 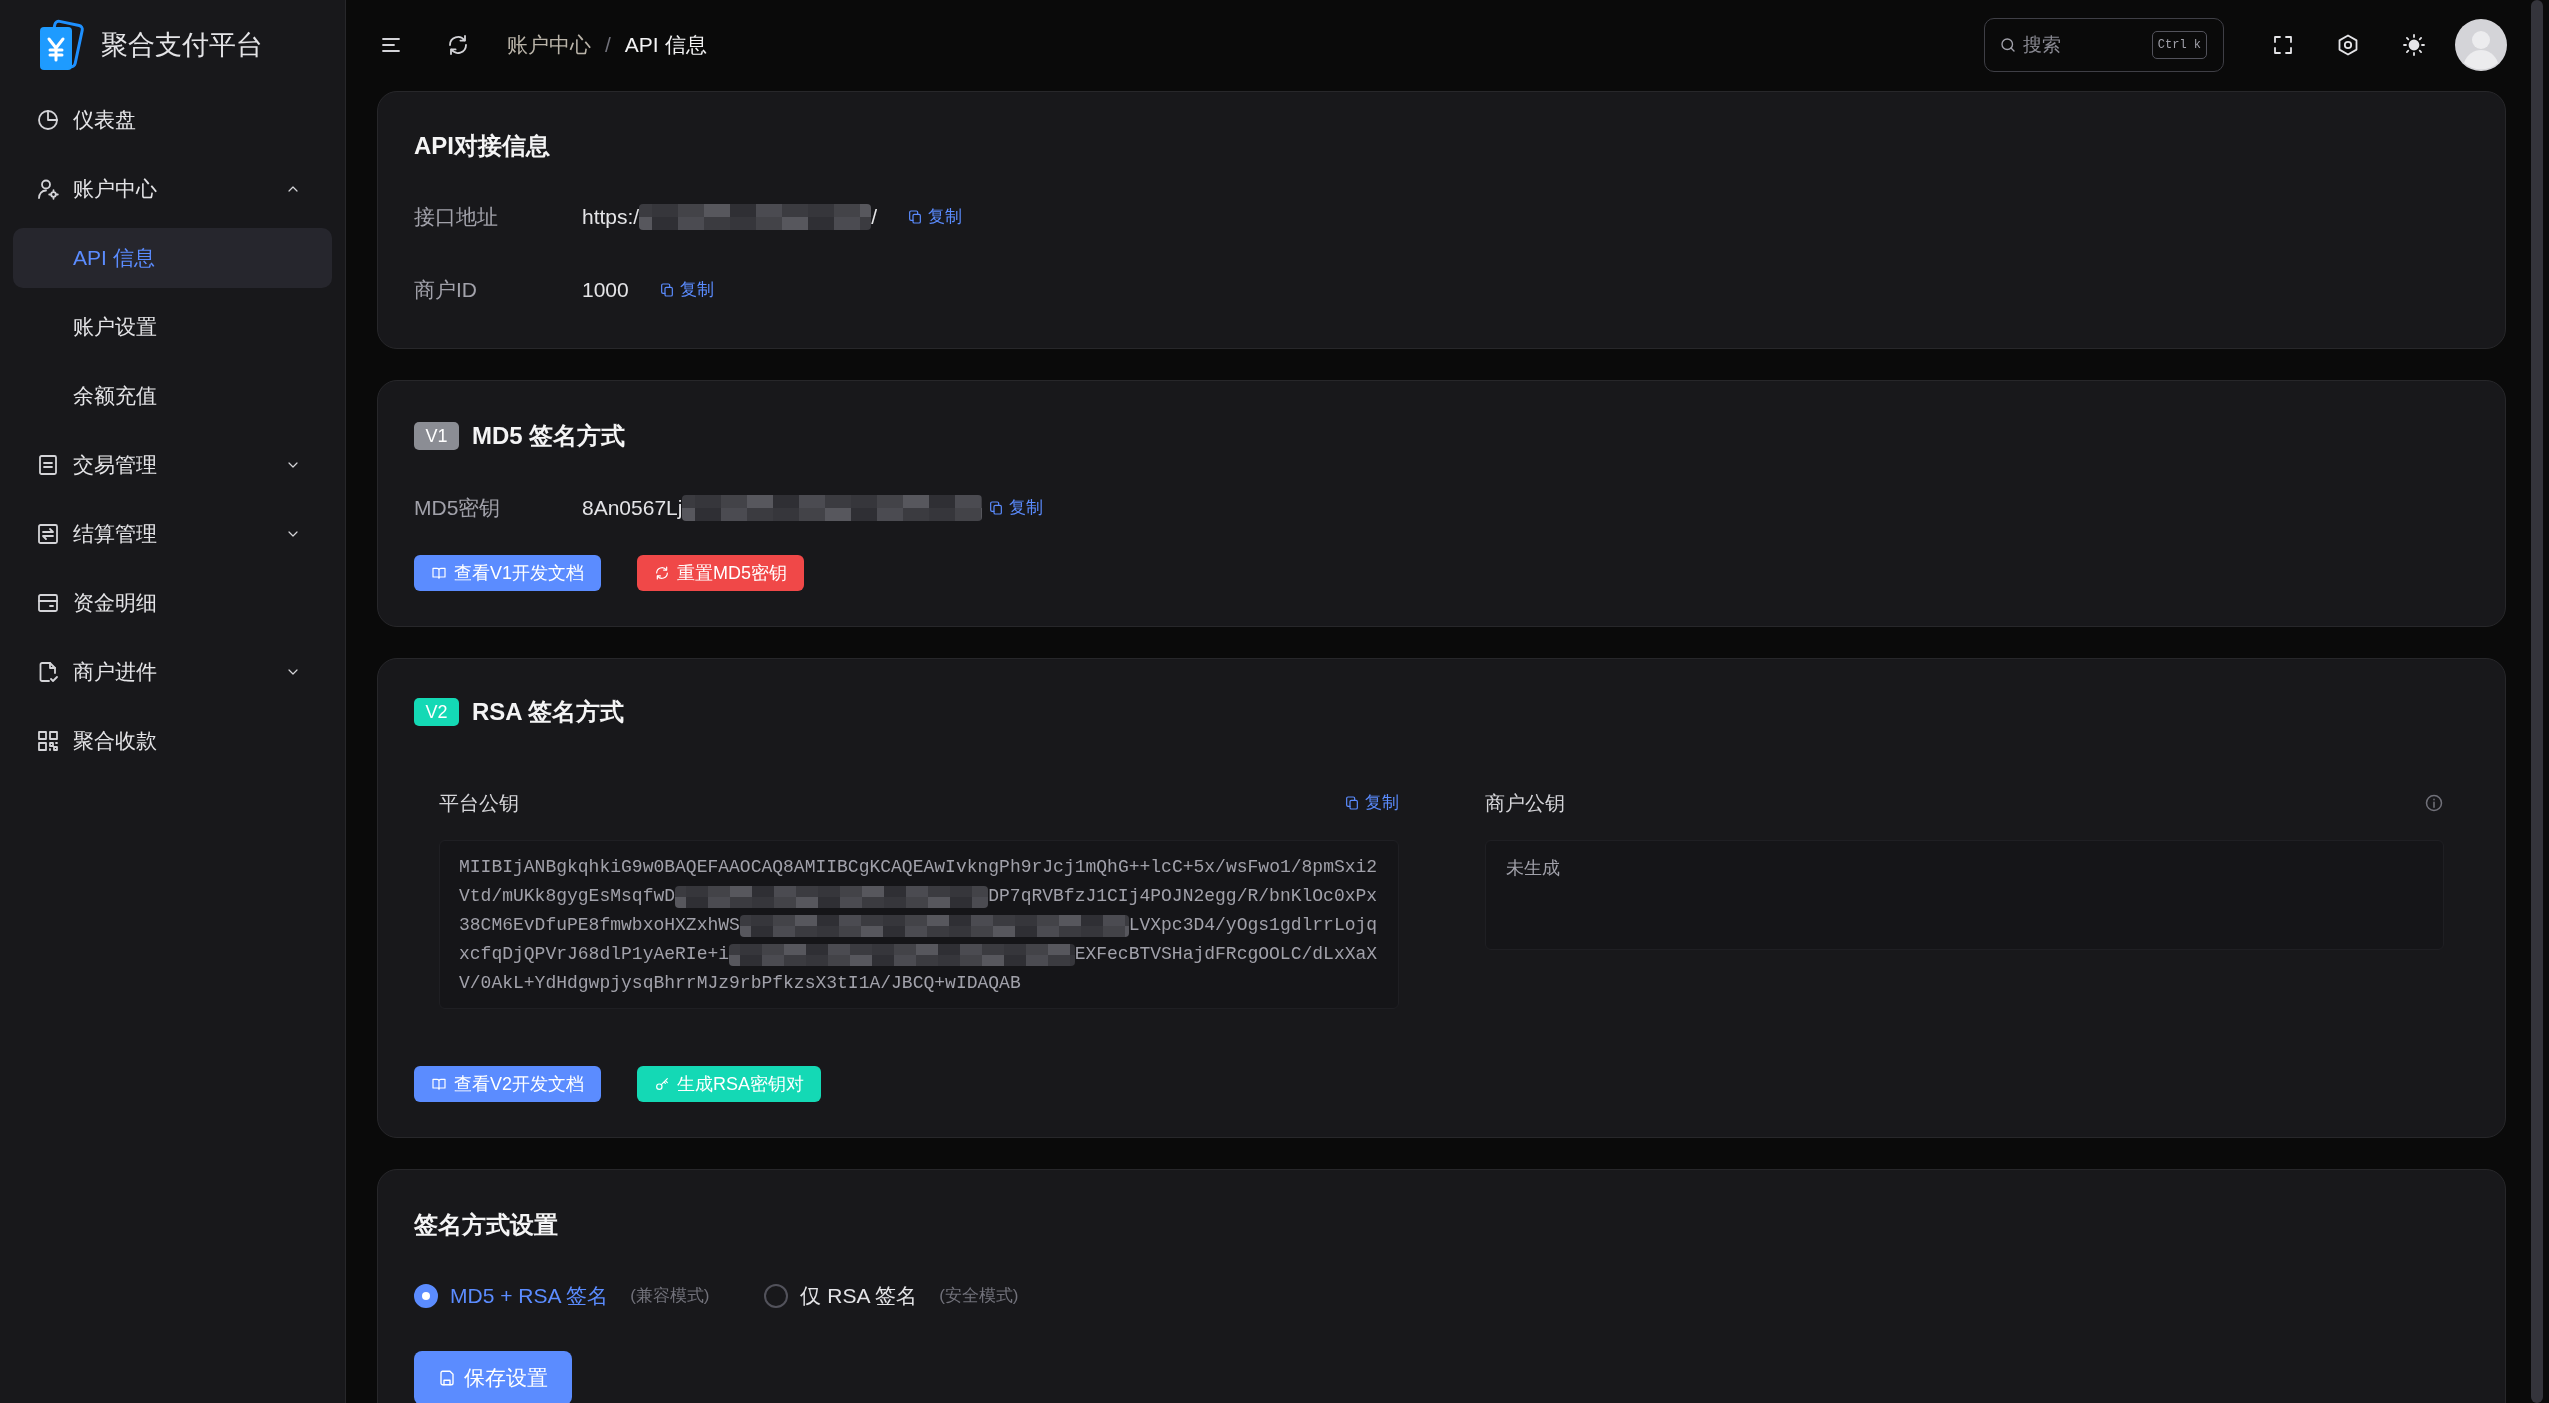 What do you see at coordinates (48, 465) in the screenshot?
I see `document-icon` at bounding box center [48, 465].